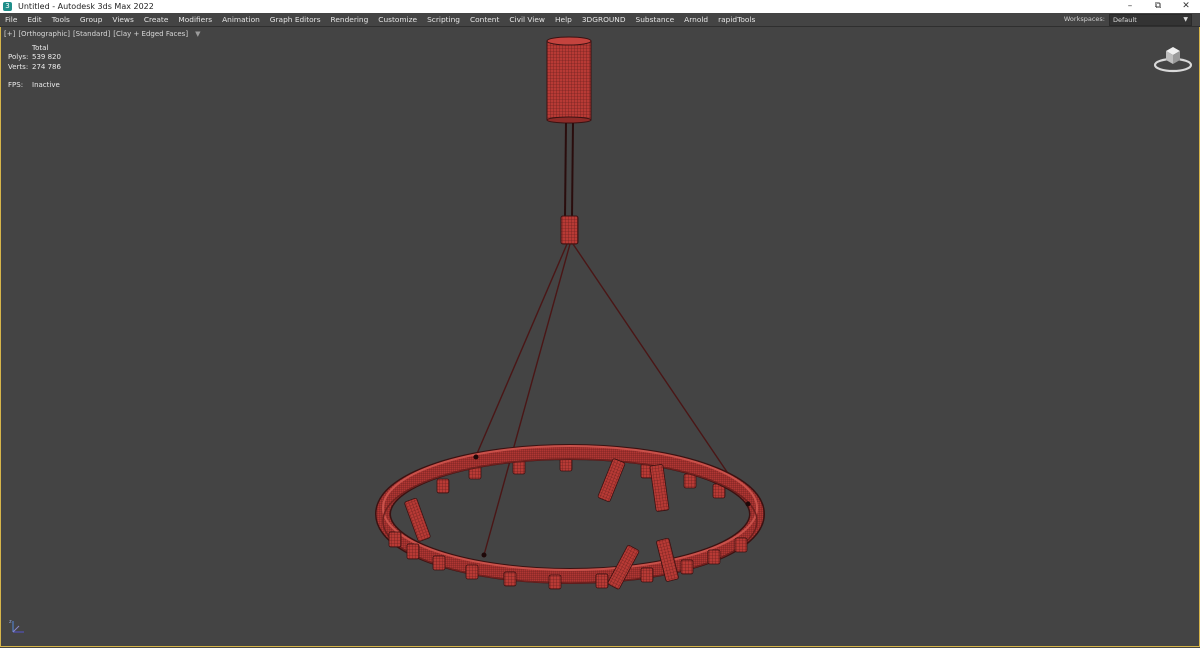 The width and height of the screenshot is (1200, 648). Describe the element at coordinates (350, 19) in the screenshot. I see `menu-rendering: Rendering` at that location.